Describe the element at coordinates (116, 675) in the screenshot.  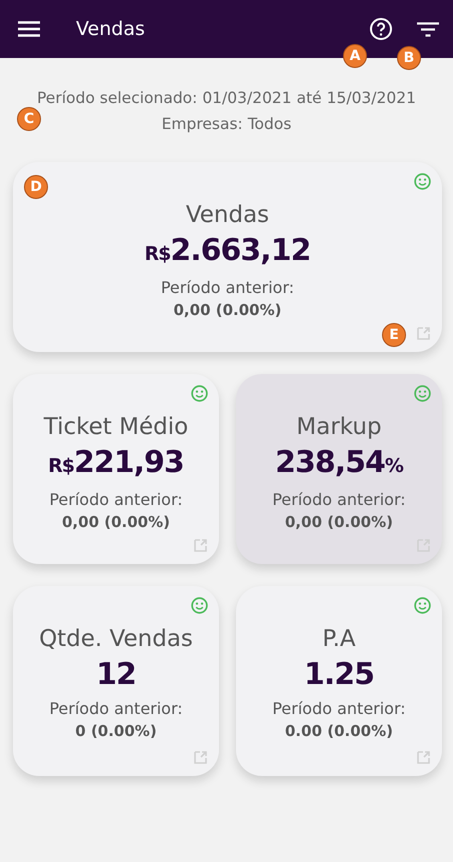
I see `kpi-value: 12` at that location.